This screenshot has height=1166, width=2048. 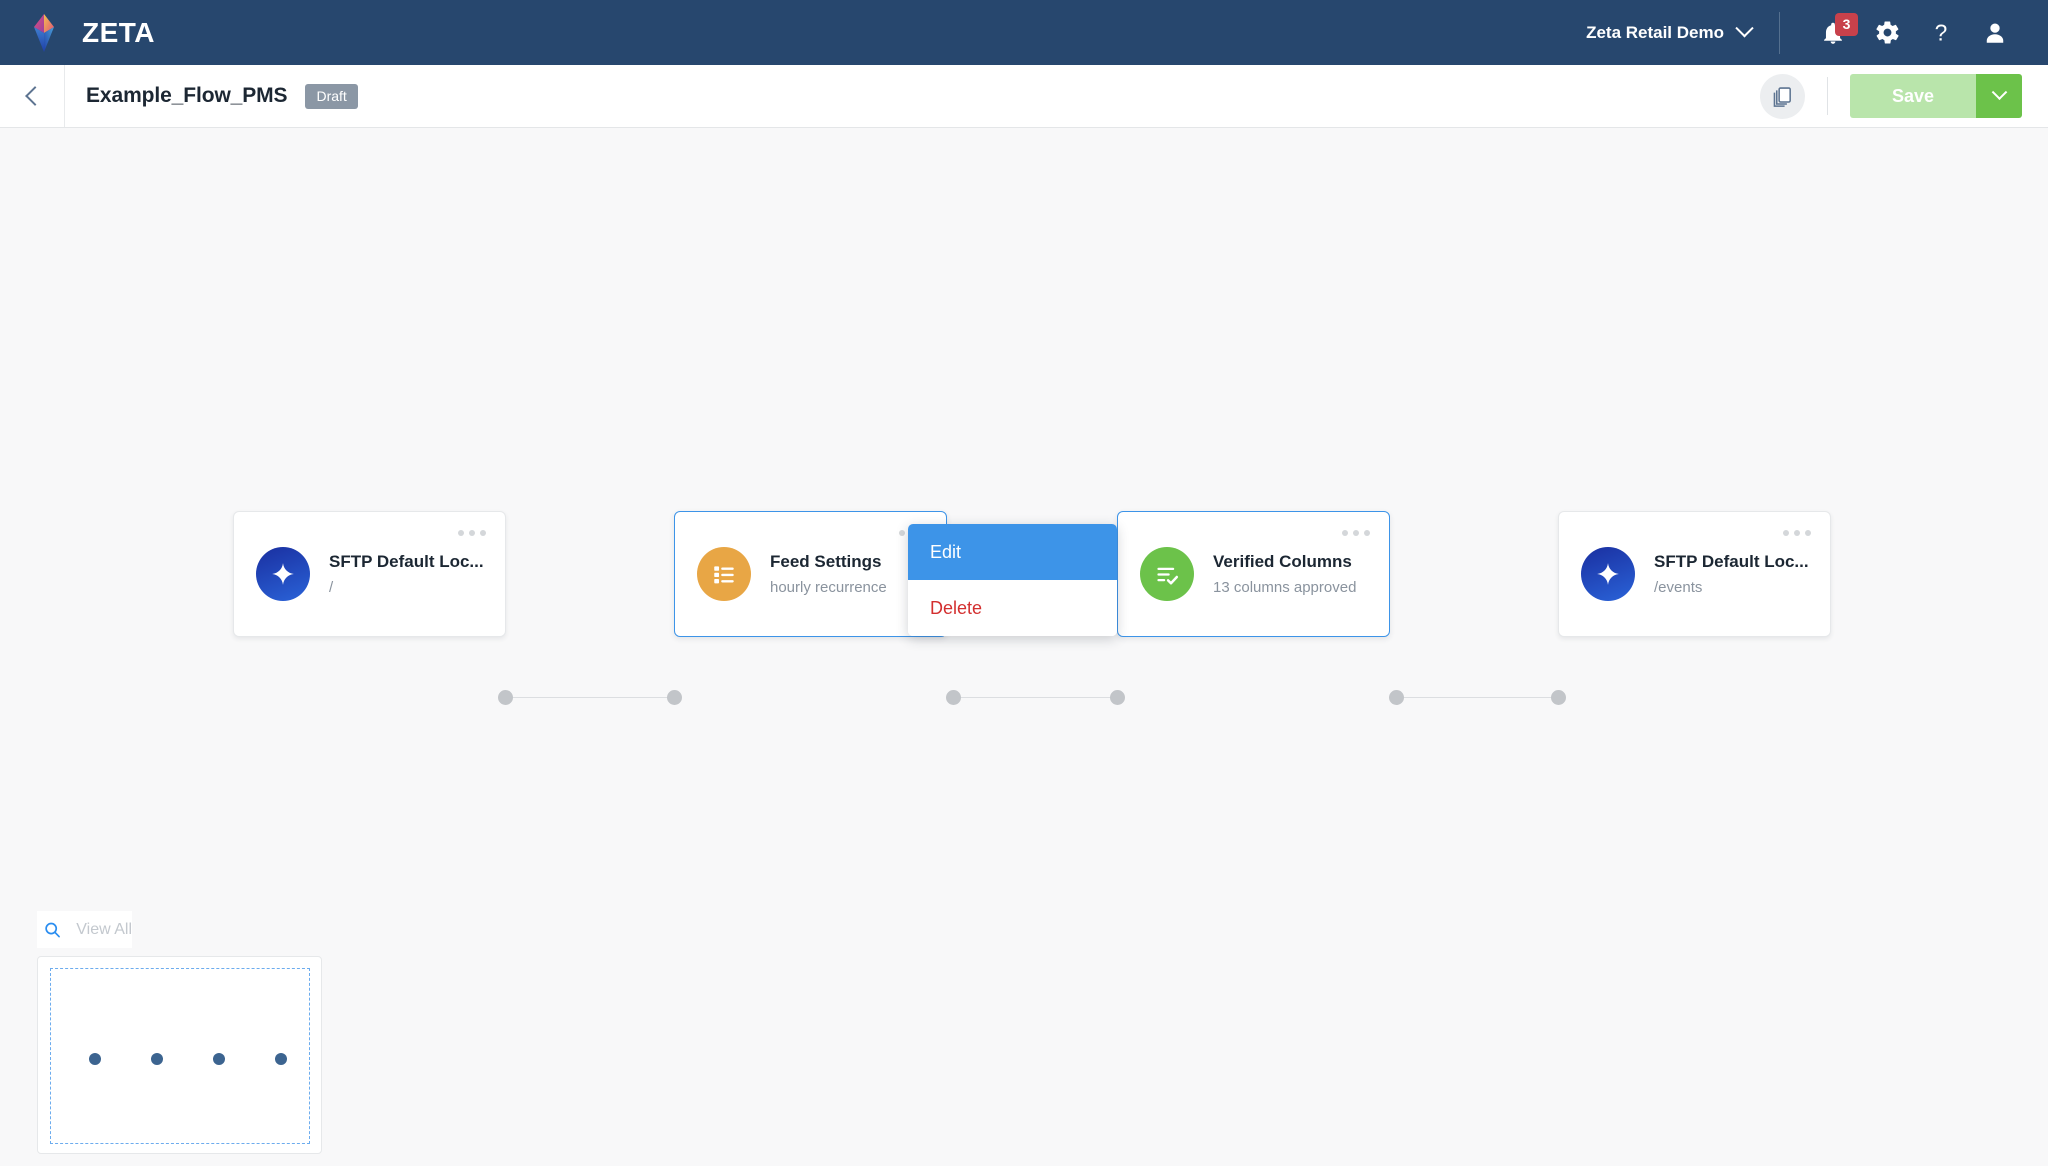 I want to click on node-subtitle: hourly recurrence, so click(x=828, y=587).